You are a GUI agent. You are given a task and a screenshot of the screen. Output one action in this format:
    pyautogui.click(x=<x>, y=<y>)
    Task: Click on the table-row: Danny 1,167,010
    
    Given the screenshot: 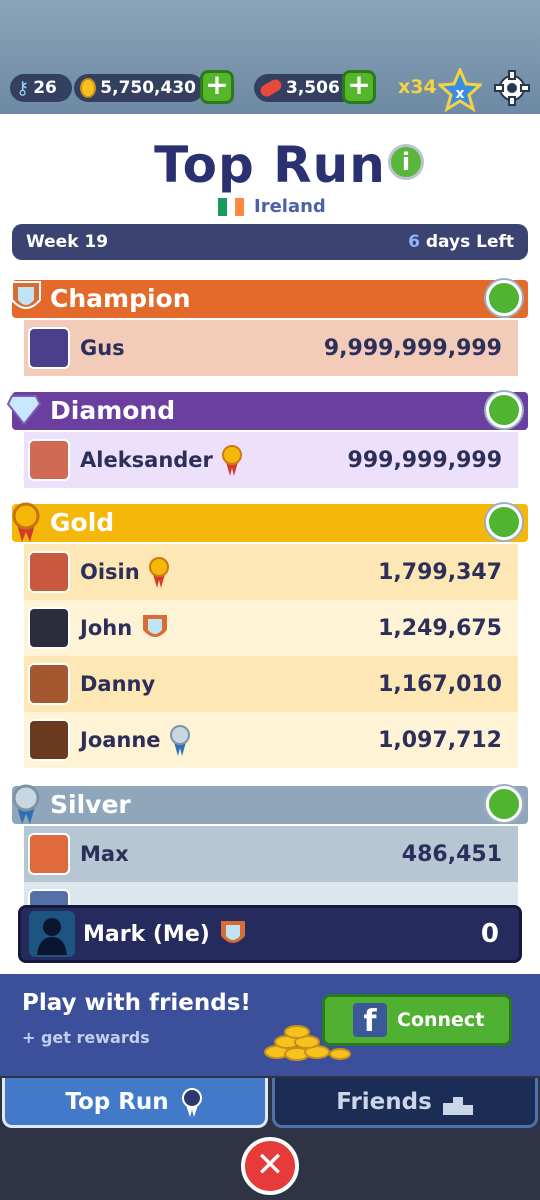 What is the action you would take?
    pyautogui.click(x=271, y=684)
    